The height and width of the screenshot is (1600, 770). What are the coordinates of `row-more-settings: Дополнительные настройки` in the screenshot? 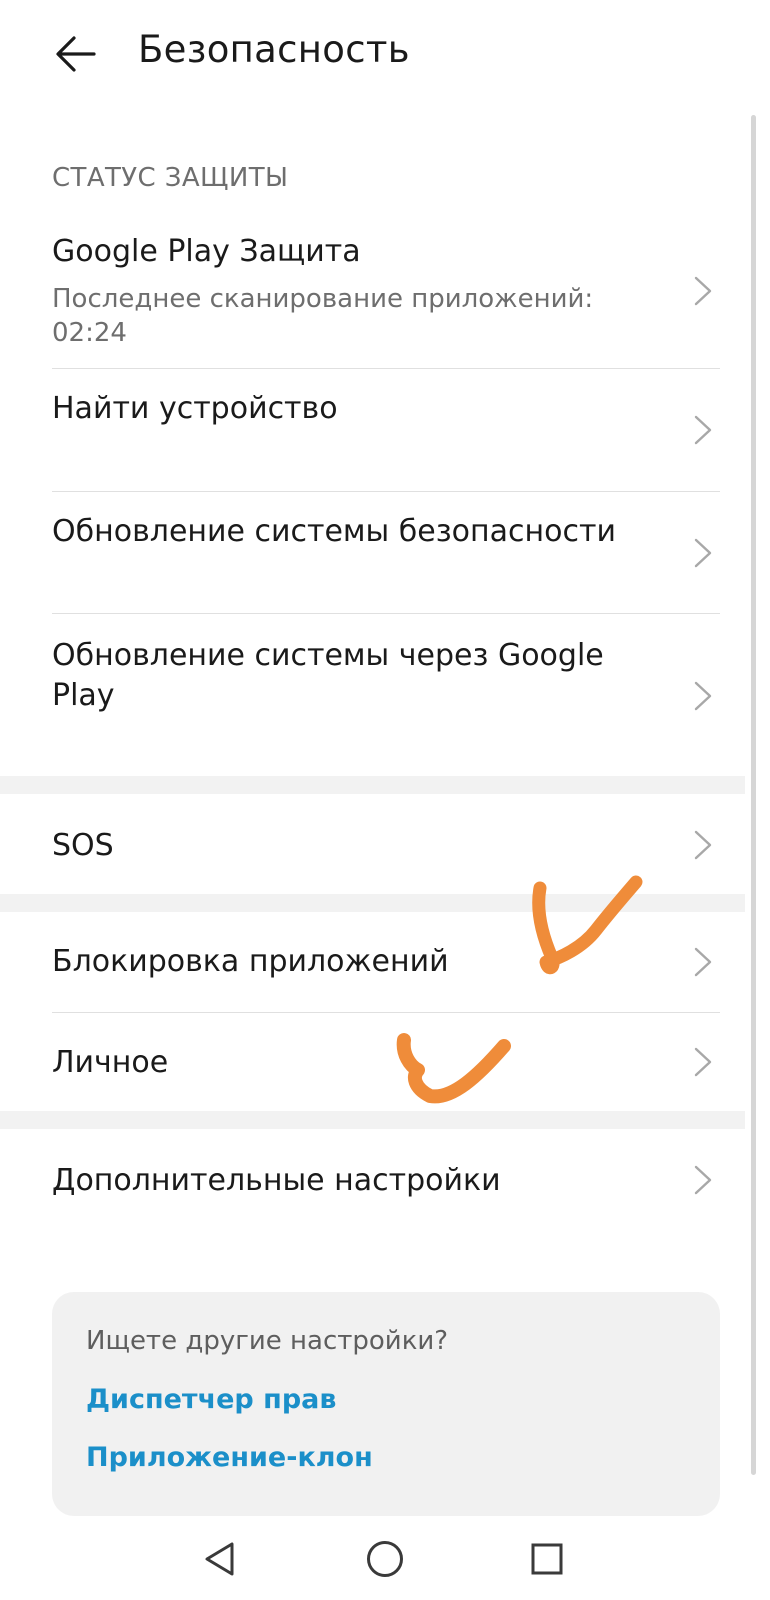 It's located at (372, 1181).